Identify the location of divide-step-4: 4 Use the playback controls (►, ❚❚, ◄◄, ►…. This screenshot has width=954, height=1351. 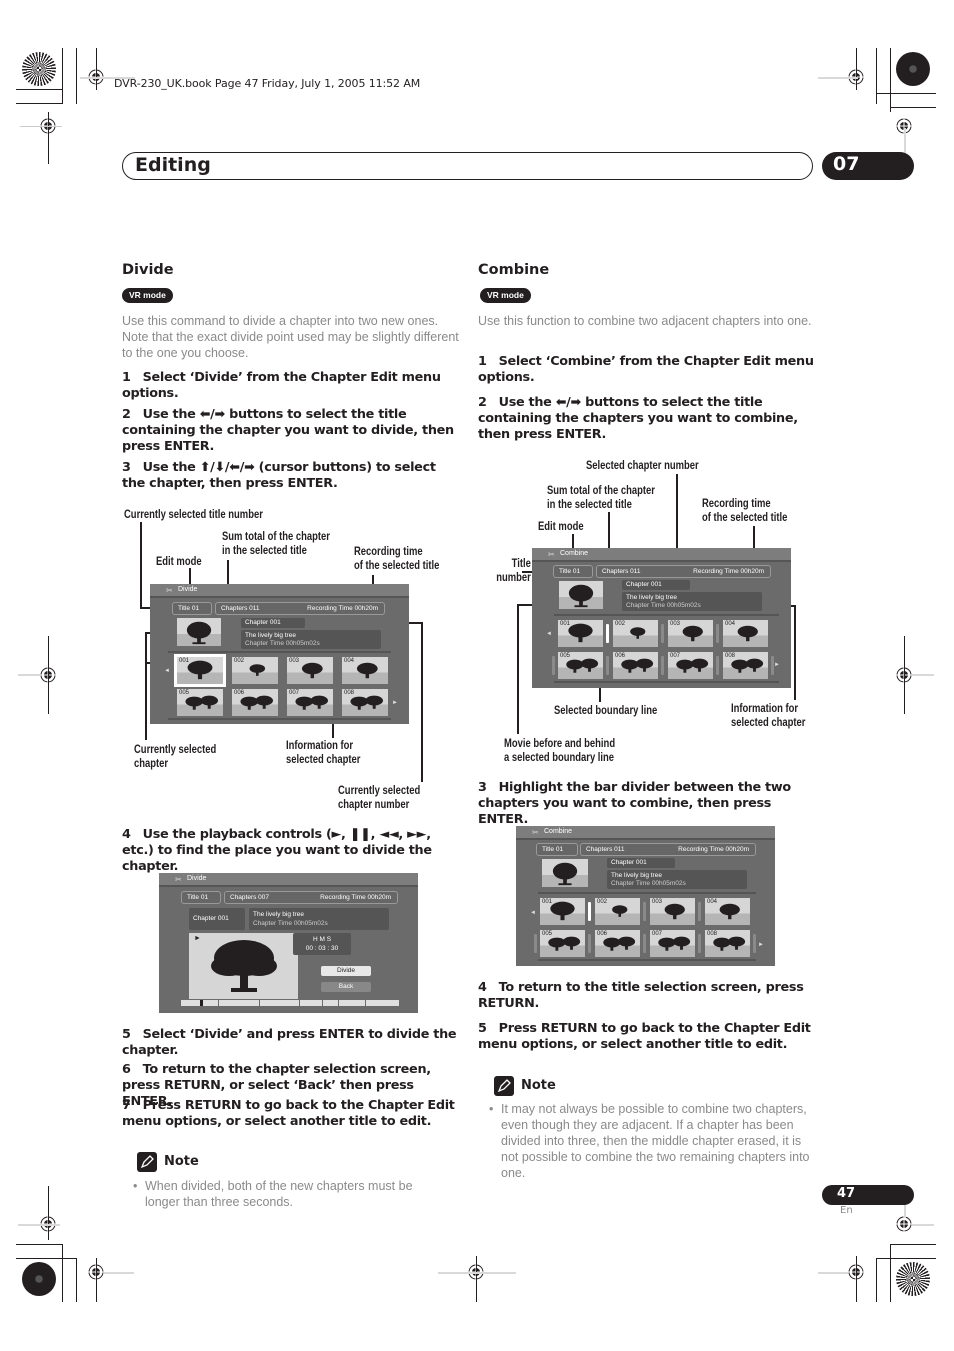
(277, 850).